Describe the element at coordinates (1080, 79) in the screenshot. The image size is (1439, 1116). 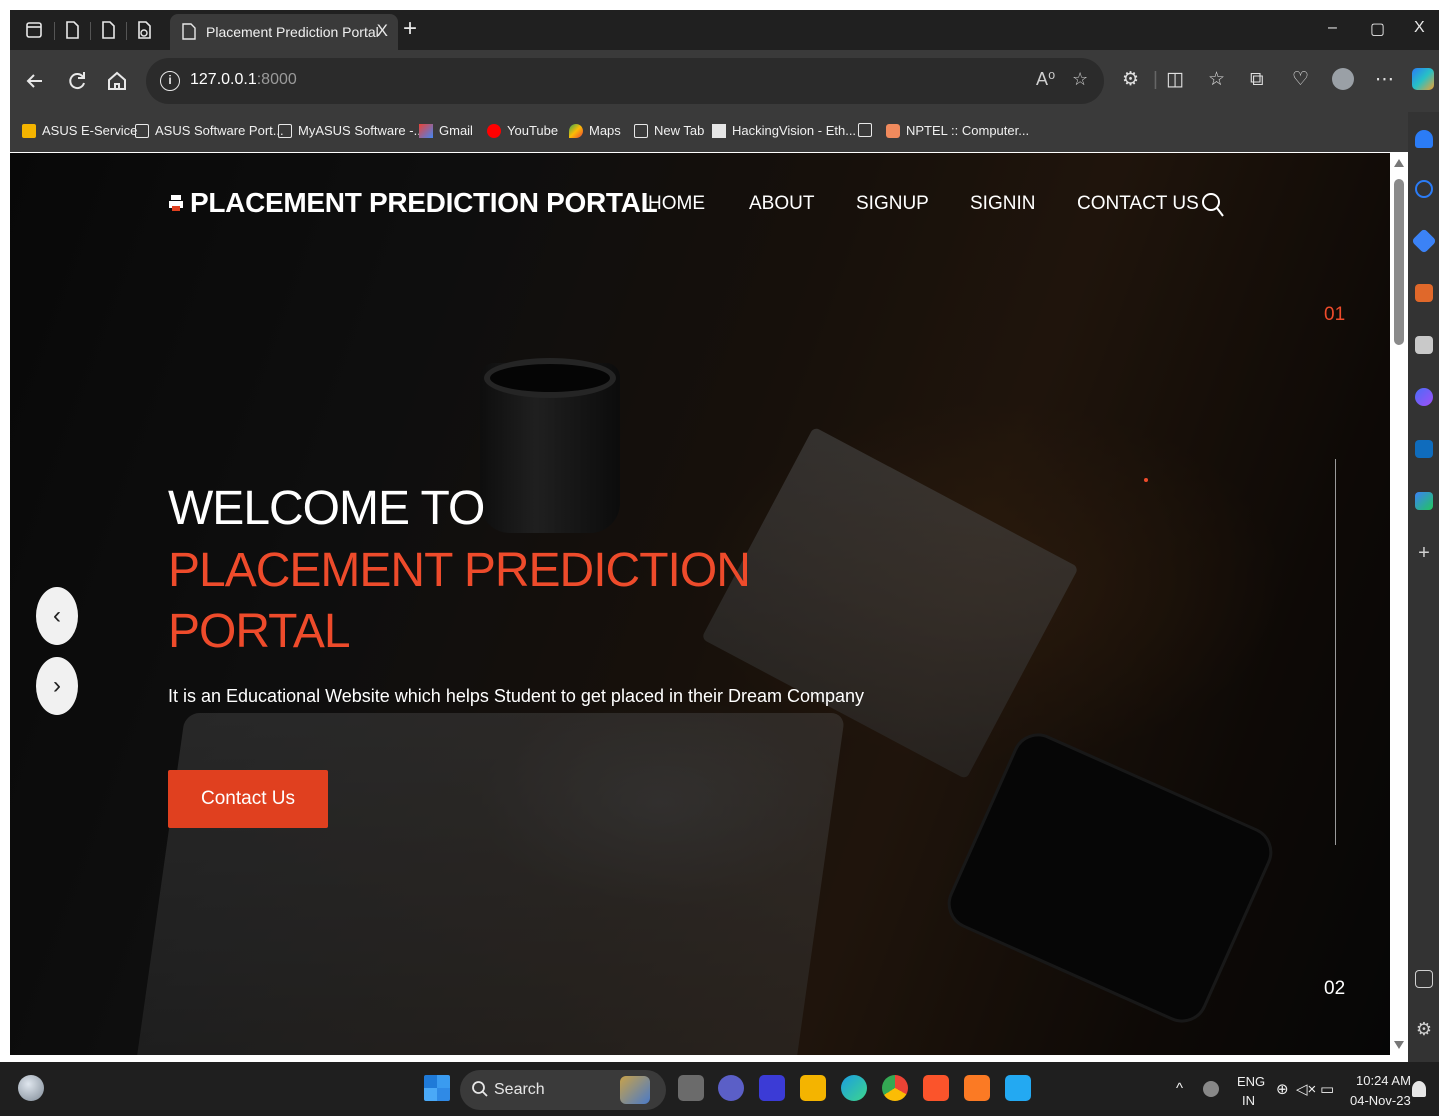
I see `favorite-star-icon: ☆` at that location.